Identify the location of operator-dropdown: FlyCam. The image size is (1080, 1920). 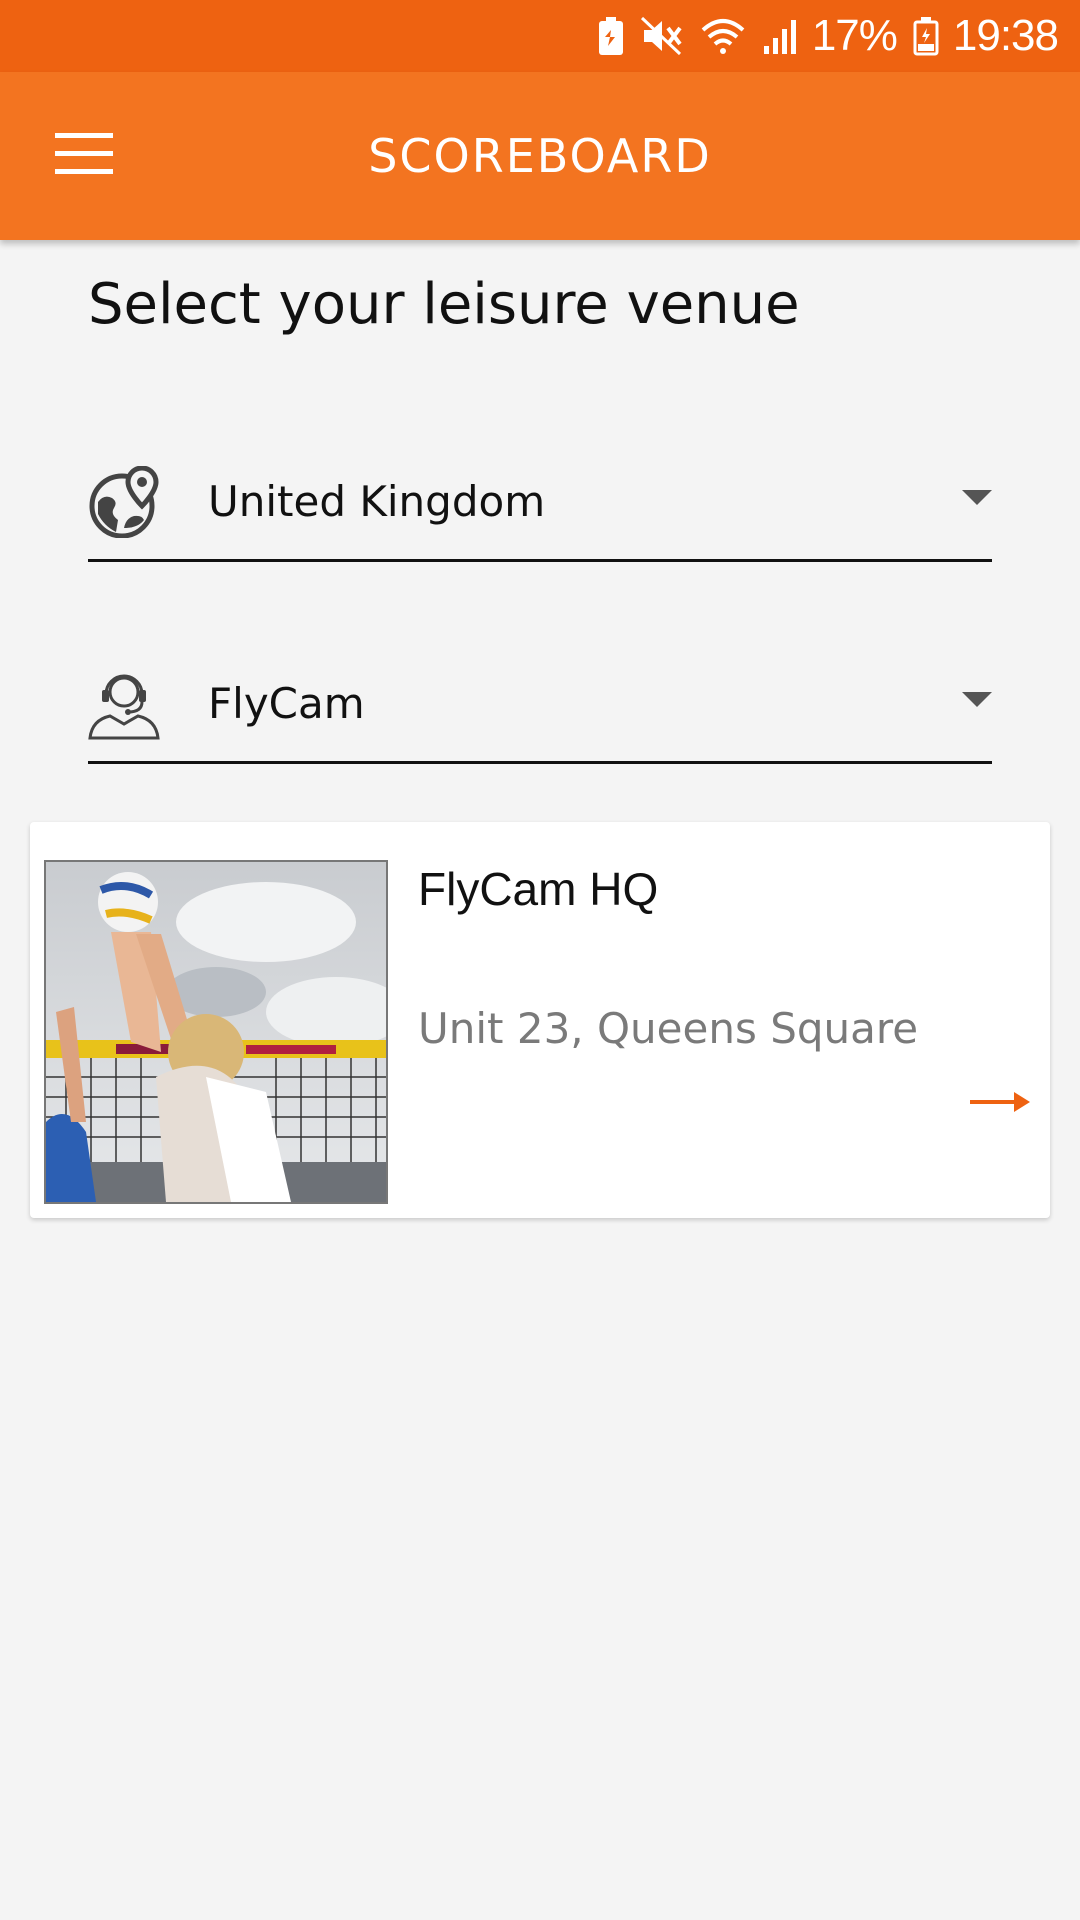
(540, 704).